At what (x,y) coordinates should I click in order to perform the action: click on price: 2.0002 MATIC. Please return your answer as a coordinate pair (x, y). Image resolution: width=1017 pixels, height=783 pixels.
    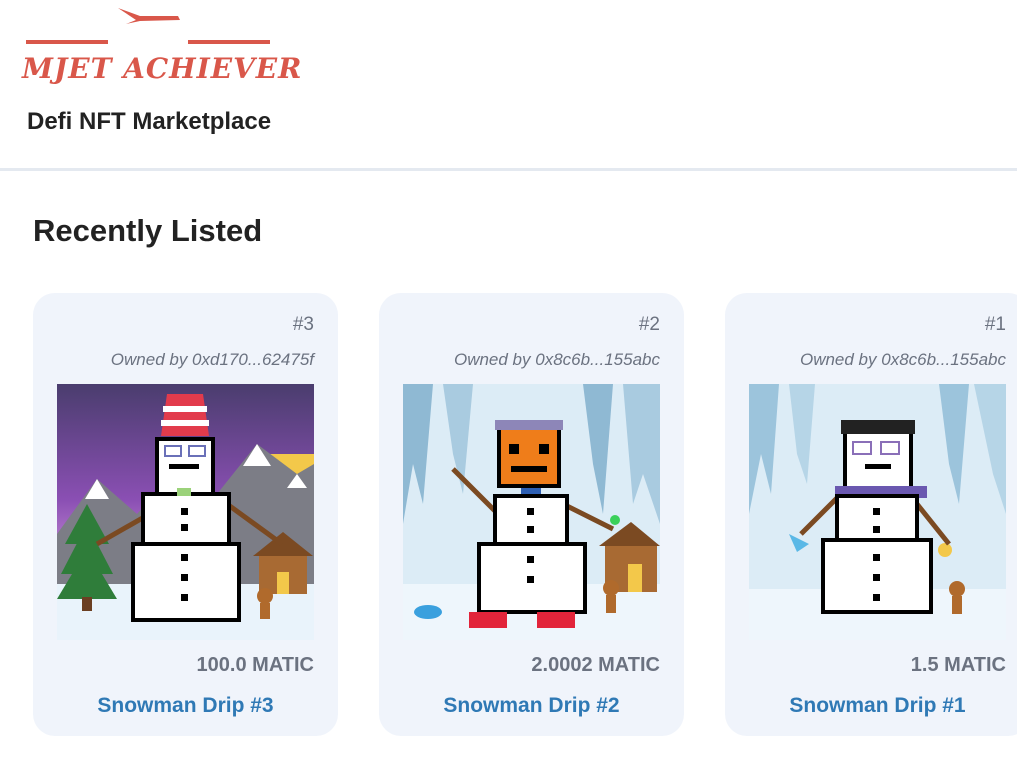
    Looking at the image, I should click on (595, 665).